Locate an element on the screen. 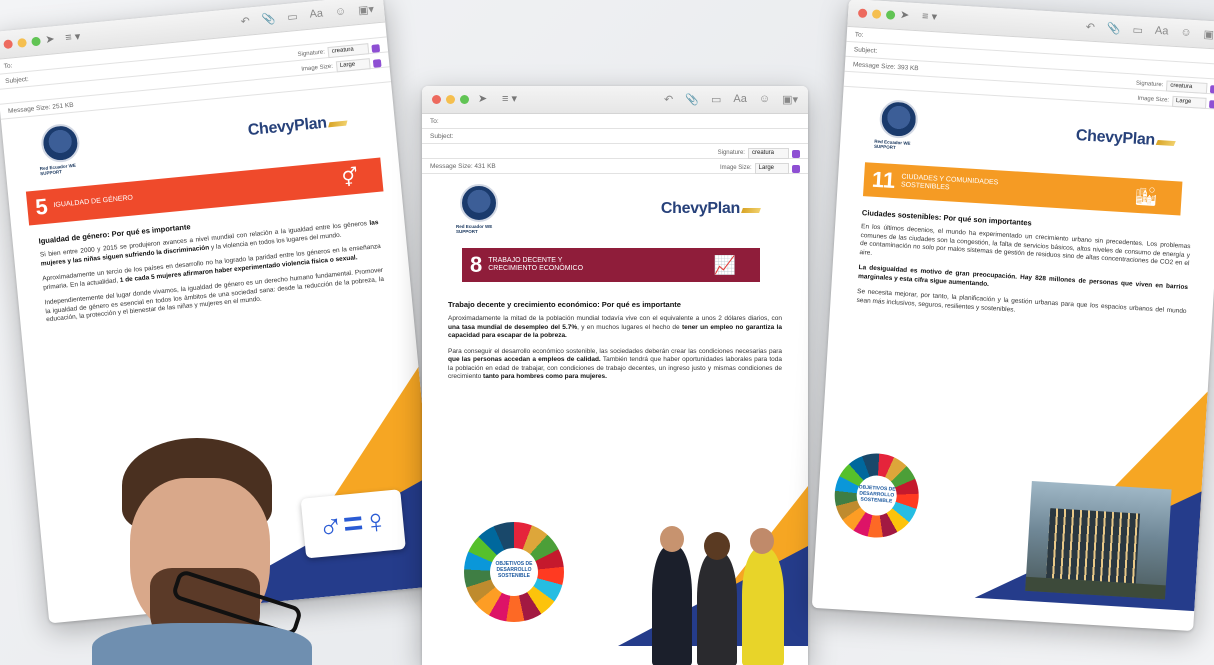 Image resolution: width=1214 pixels, height=665 pixels. goal-title: Ciudades y comunidades sostenibles is located at coordinates (949, 182).